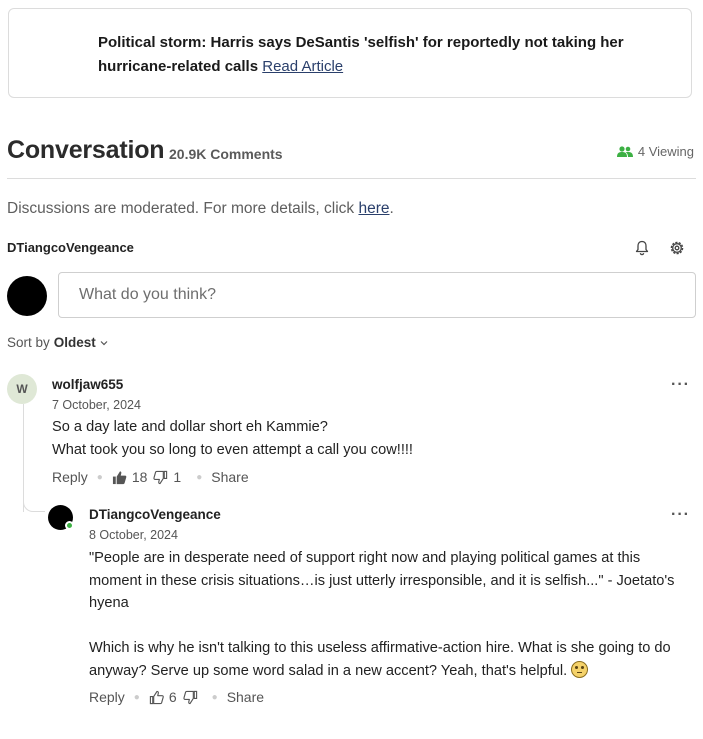 The height and width of the screenshot is (739, 703). I want to click on moderation-details-link: here, so click(373, 208).